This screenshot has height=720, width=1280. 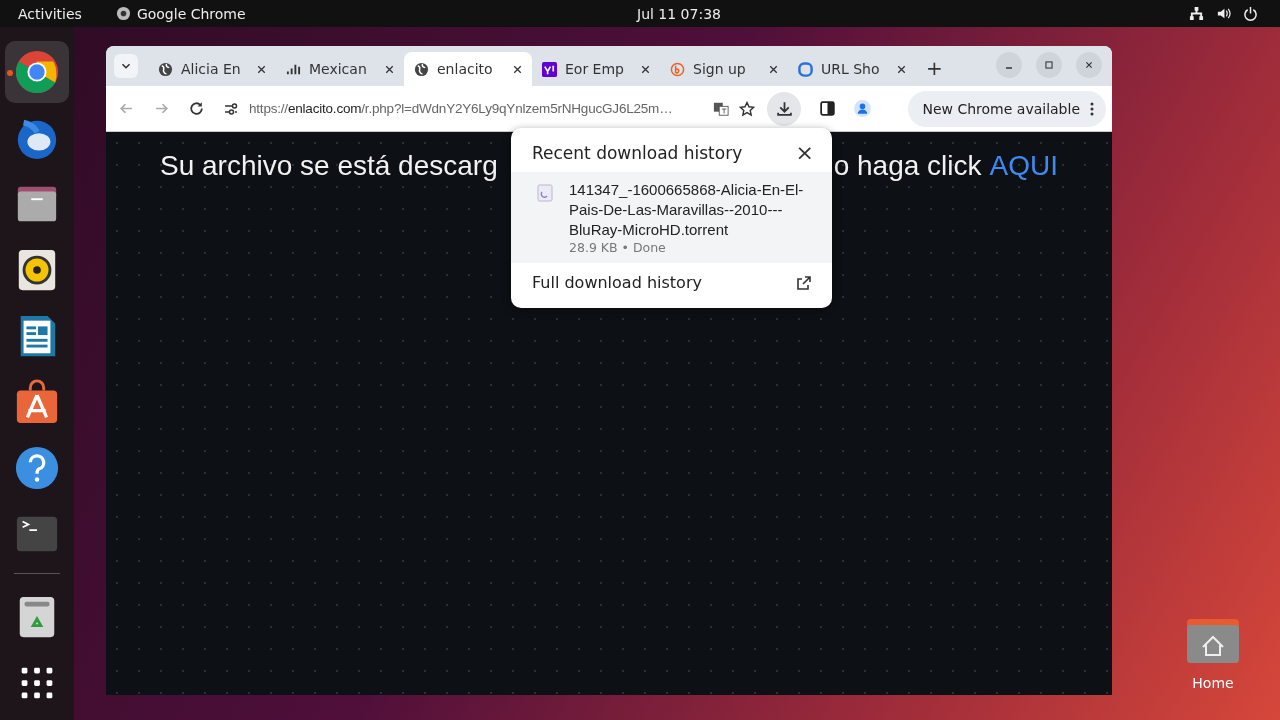 I want to click on maximize-button, so click(x=1049, y=65).